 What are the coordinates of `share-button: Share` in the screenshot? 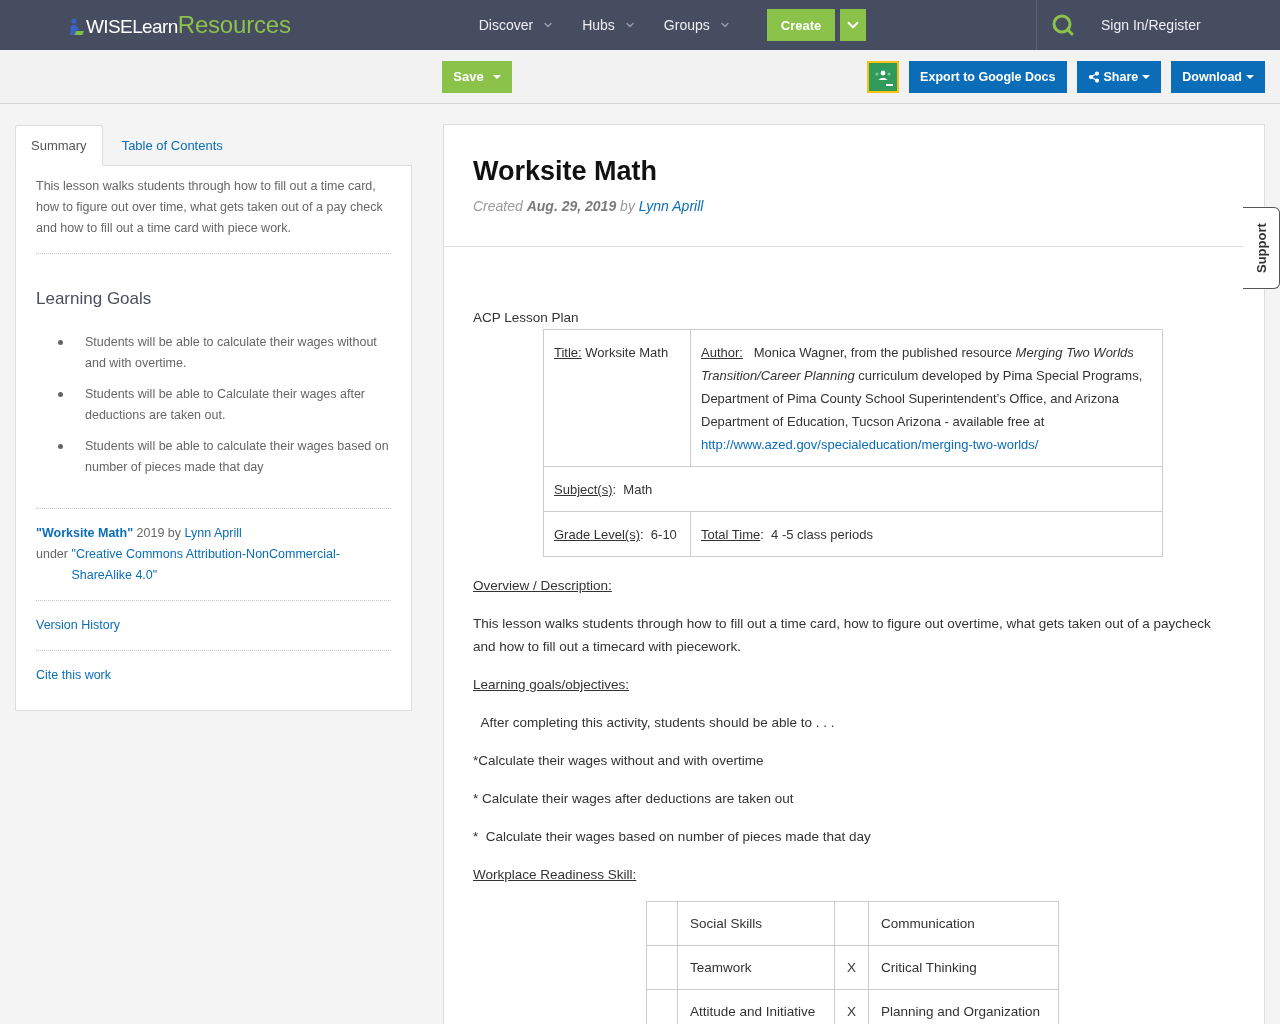 It's located at (1119, 76).